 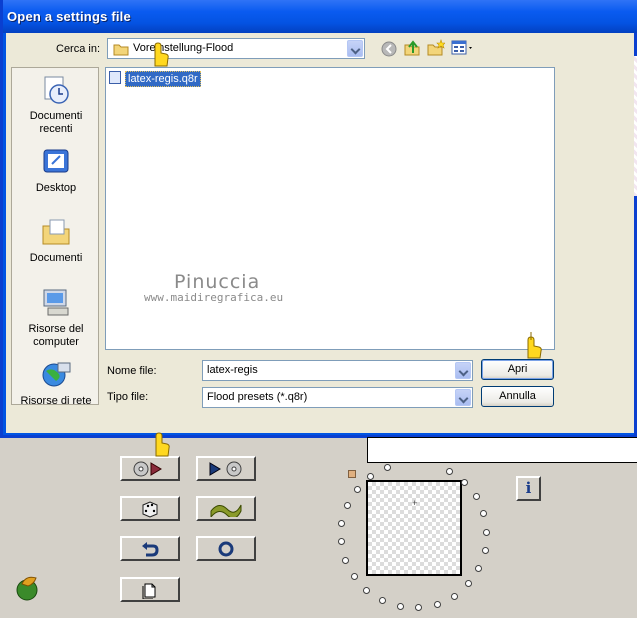 What do you see at coordinates (463, 397) in the screenshot?
I see `file-type-dropdown-icon` at bounding box center [463, 397].